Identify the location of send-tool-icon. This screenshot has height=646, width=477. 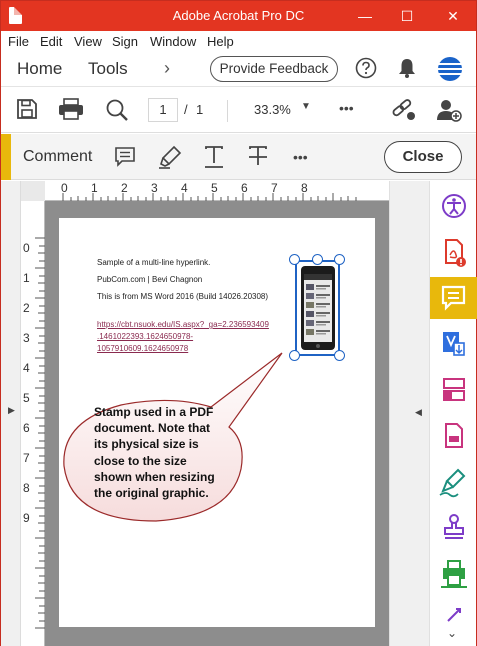
(454, 615).